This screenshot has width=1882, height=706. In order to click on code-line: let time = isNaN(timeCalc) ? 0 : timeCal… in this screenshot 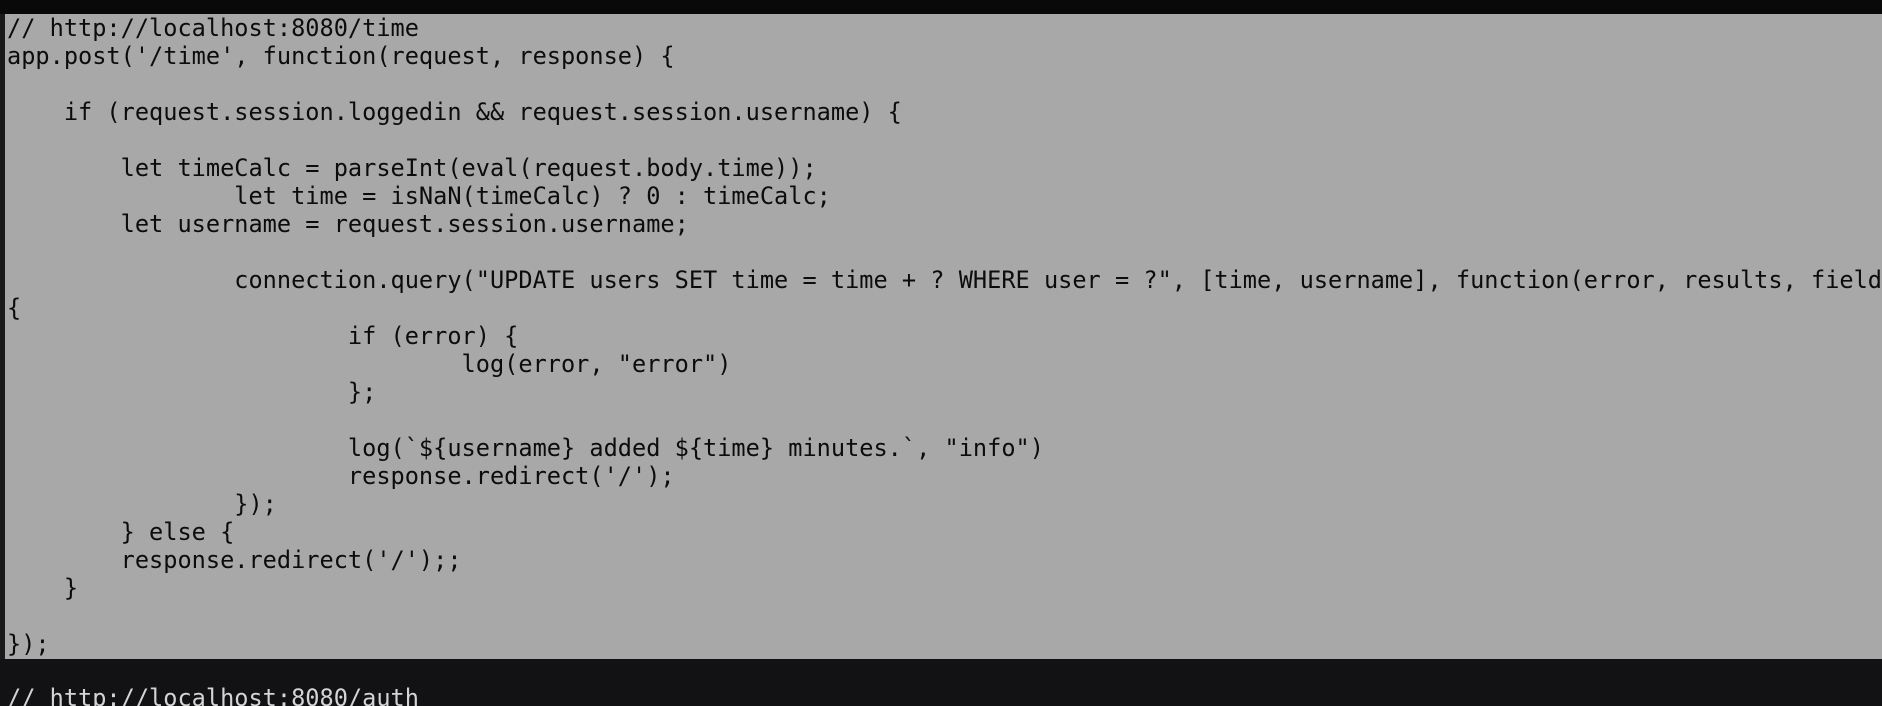, I will do `click(419, 196)`.